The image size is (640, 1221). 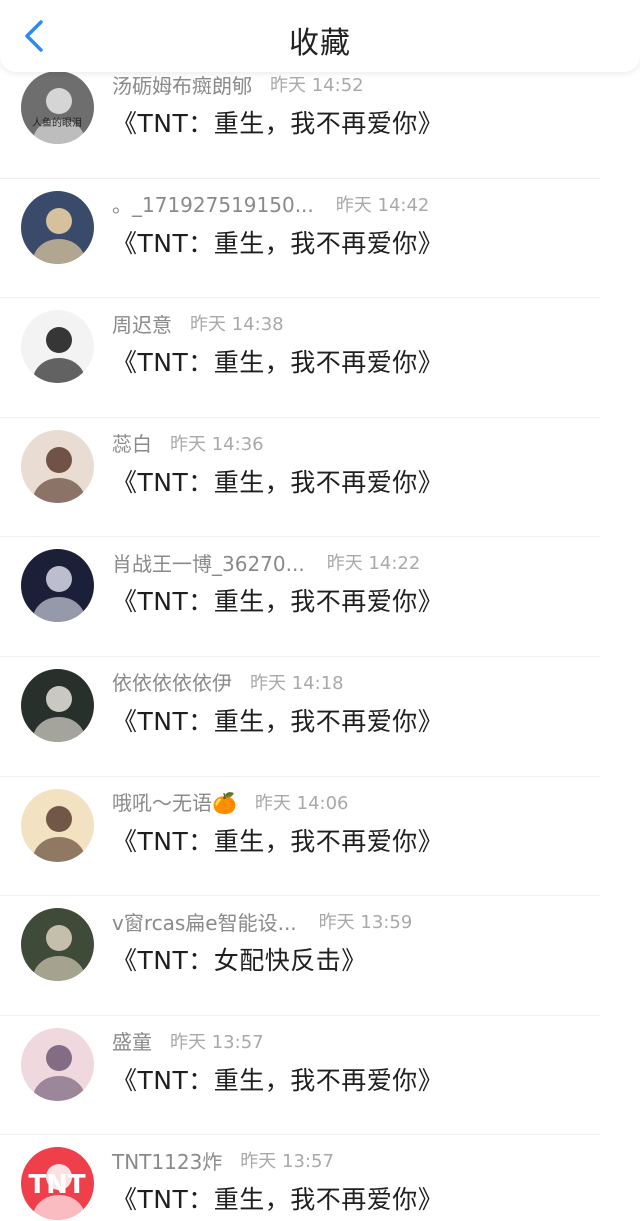 I want to click on timestamp: 昨天 14:52, so click(x=317, y=85).